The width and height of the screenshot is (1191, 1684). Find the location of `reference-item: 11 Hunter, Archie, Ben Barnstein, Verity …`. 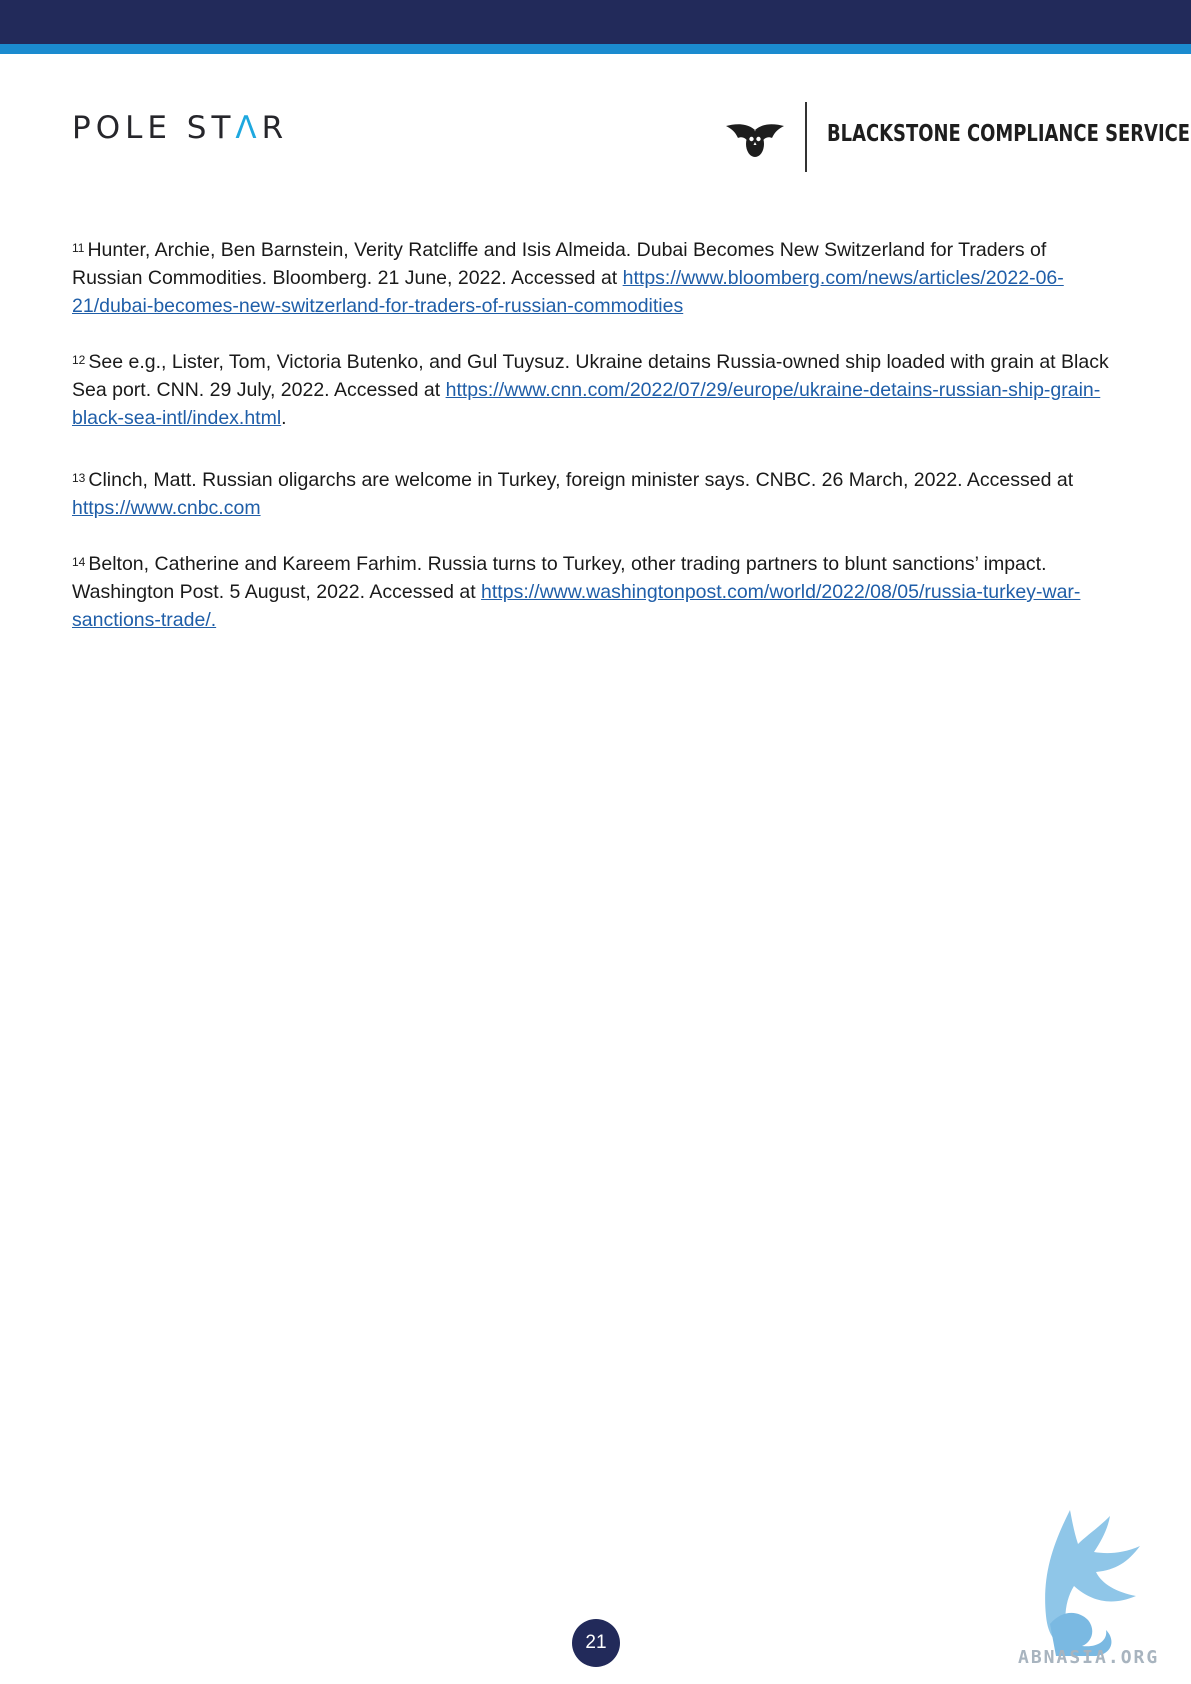

reference-item: 11 Hunter, Archie, Ben Barnstein, Verity … is located at coordinates (592, 278).